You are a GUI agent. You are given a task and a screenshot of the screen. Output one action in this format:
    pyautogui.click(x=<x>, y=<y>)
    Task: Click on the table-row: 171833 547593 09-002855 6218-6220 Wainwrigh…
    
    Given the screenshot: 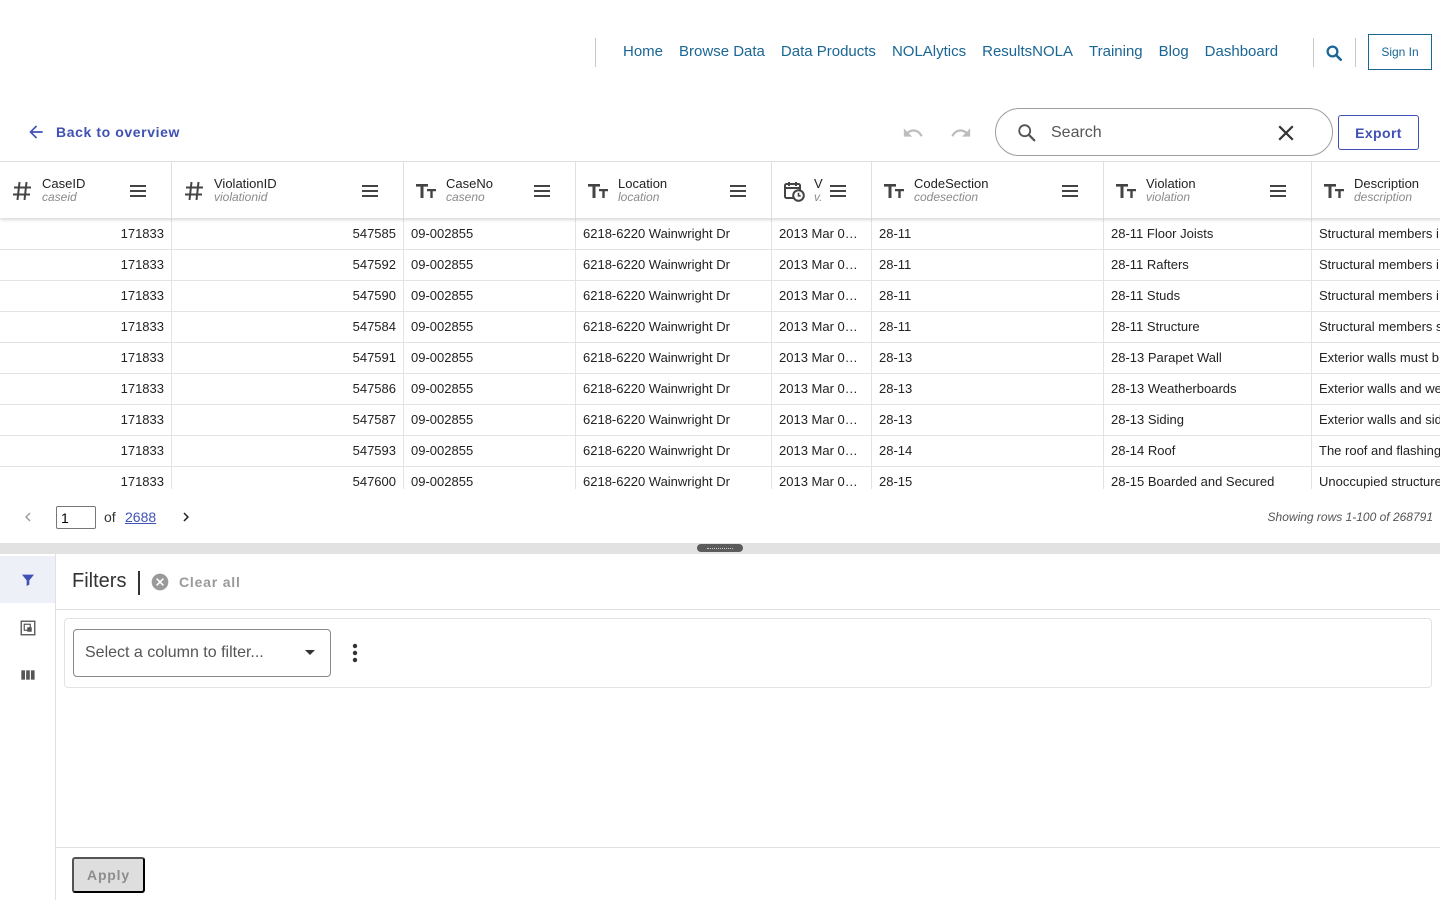 What is the action you would take?
    pyautogui.click(x=720, y=451)
    